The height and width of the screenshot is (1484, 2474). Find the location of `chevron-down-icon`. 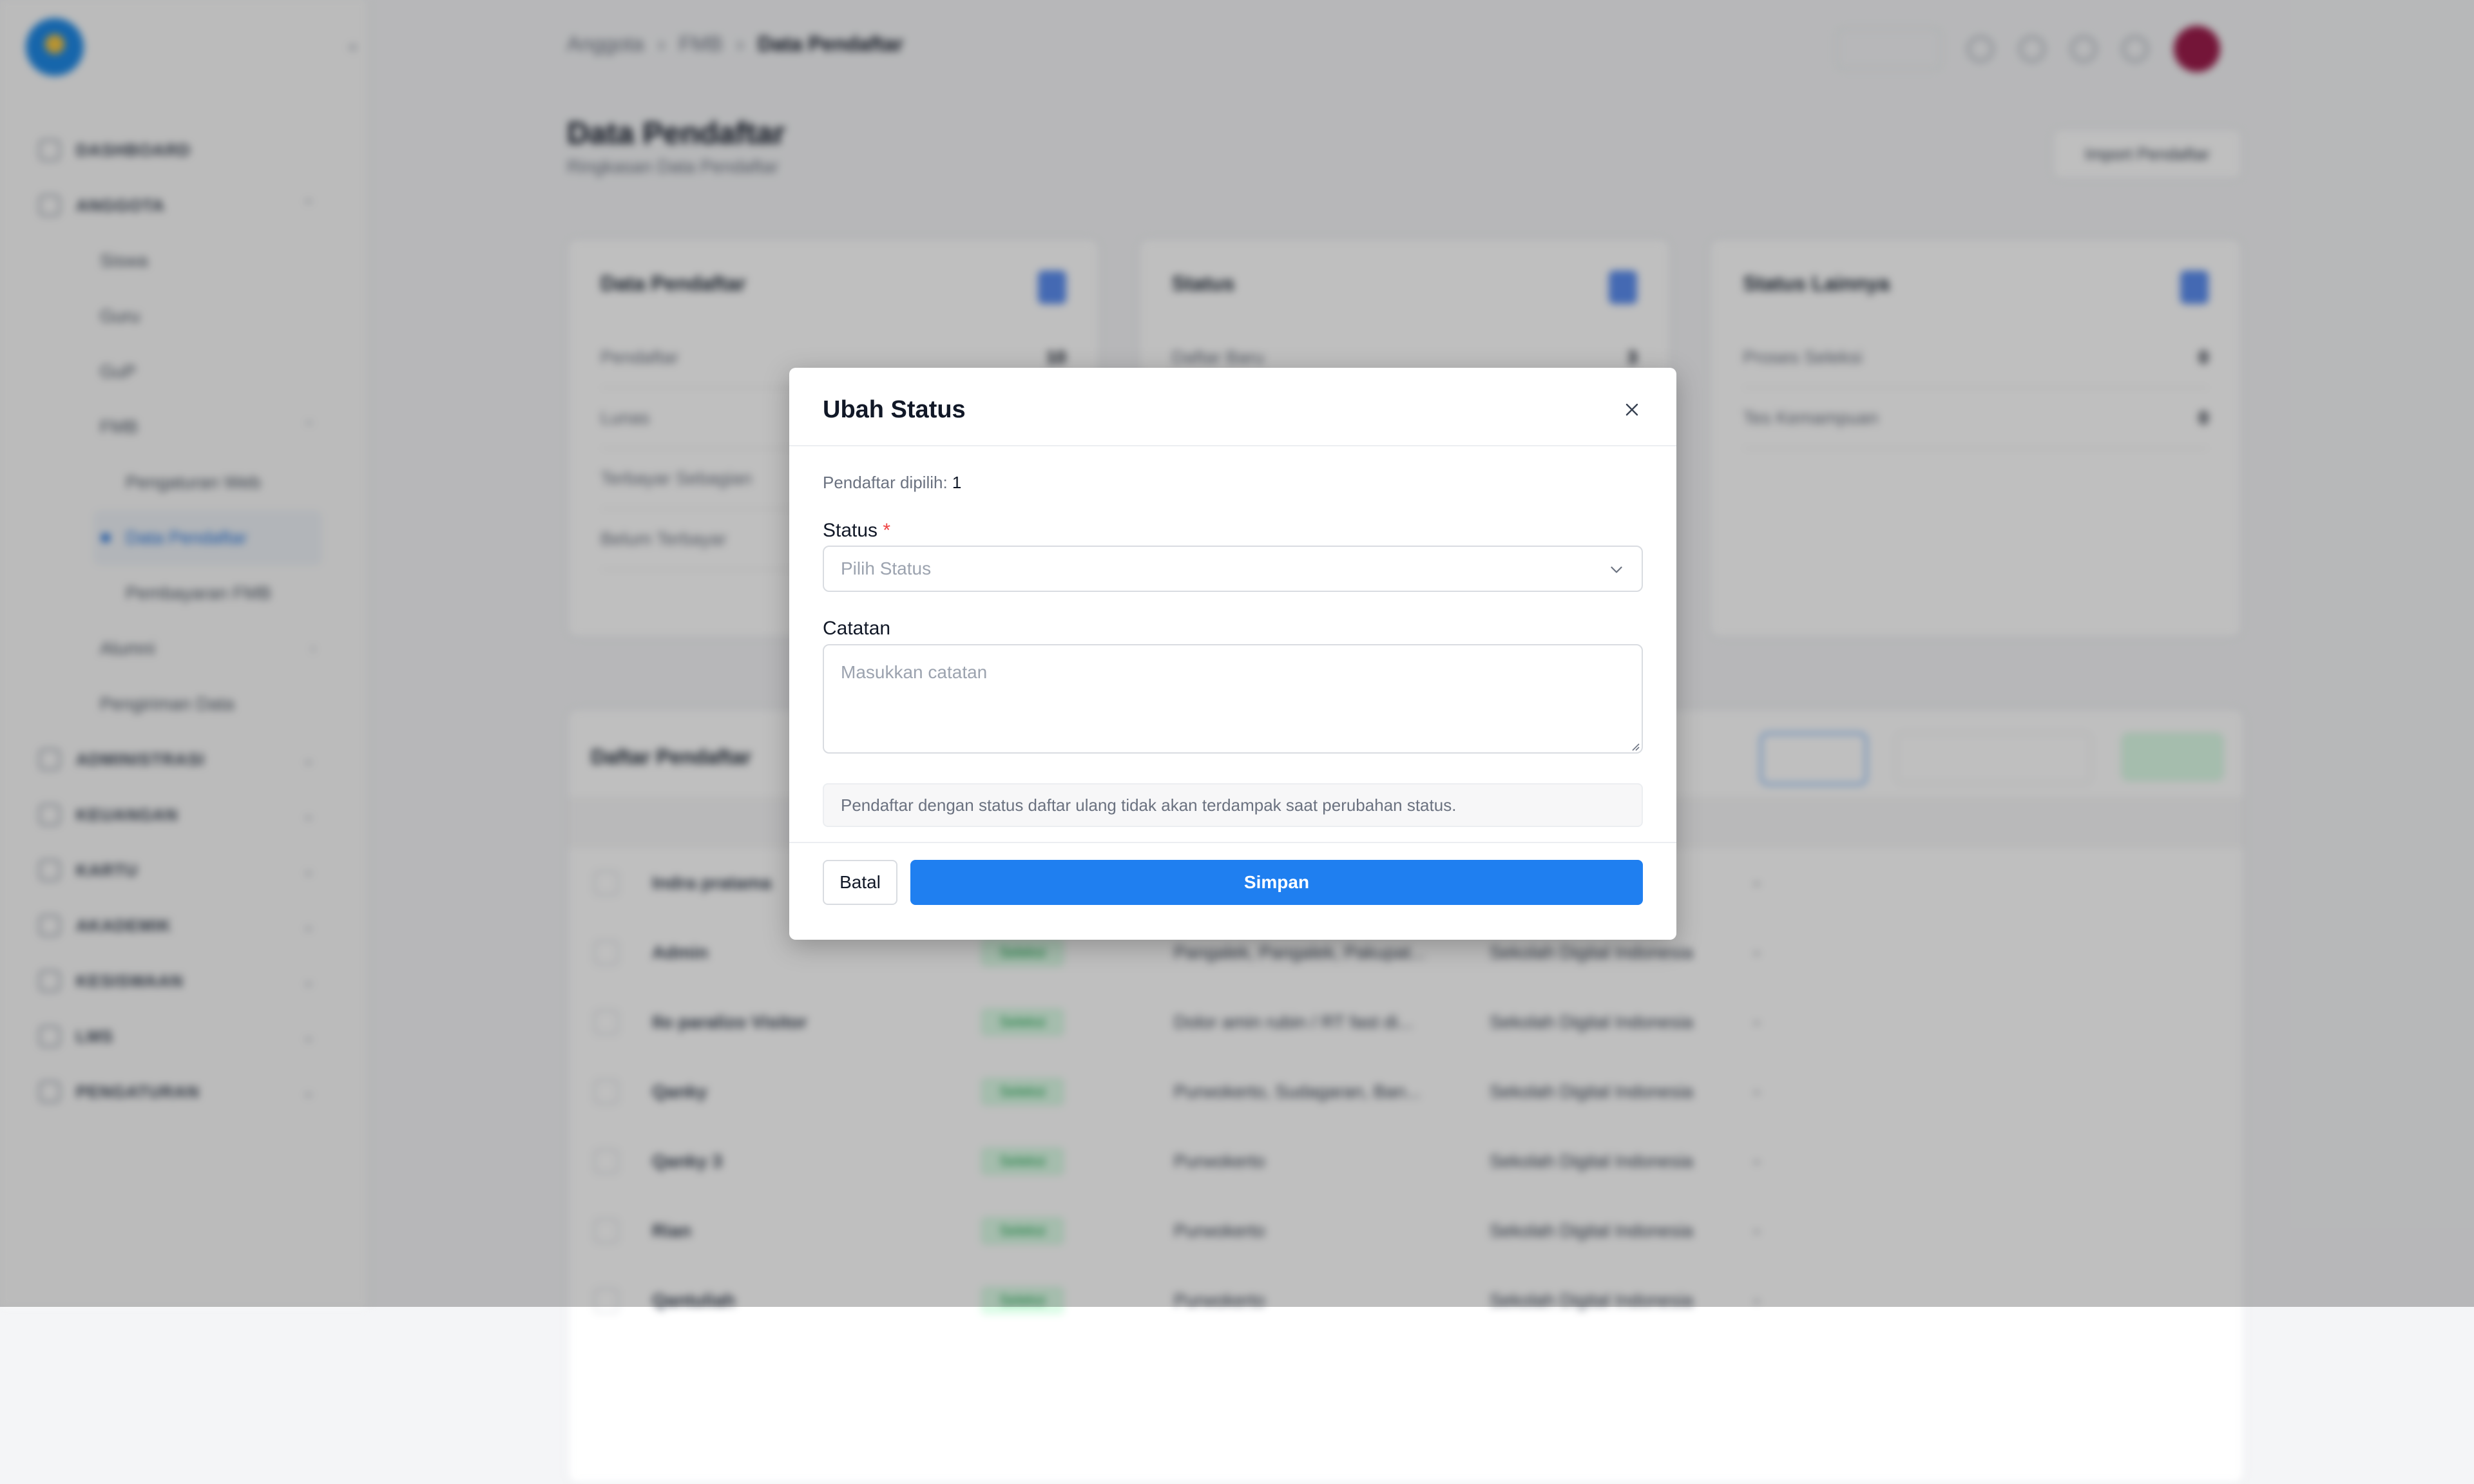

chevron-down-icon is located at coordinates (1616, 569).